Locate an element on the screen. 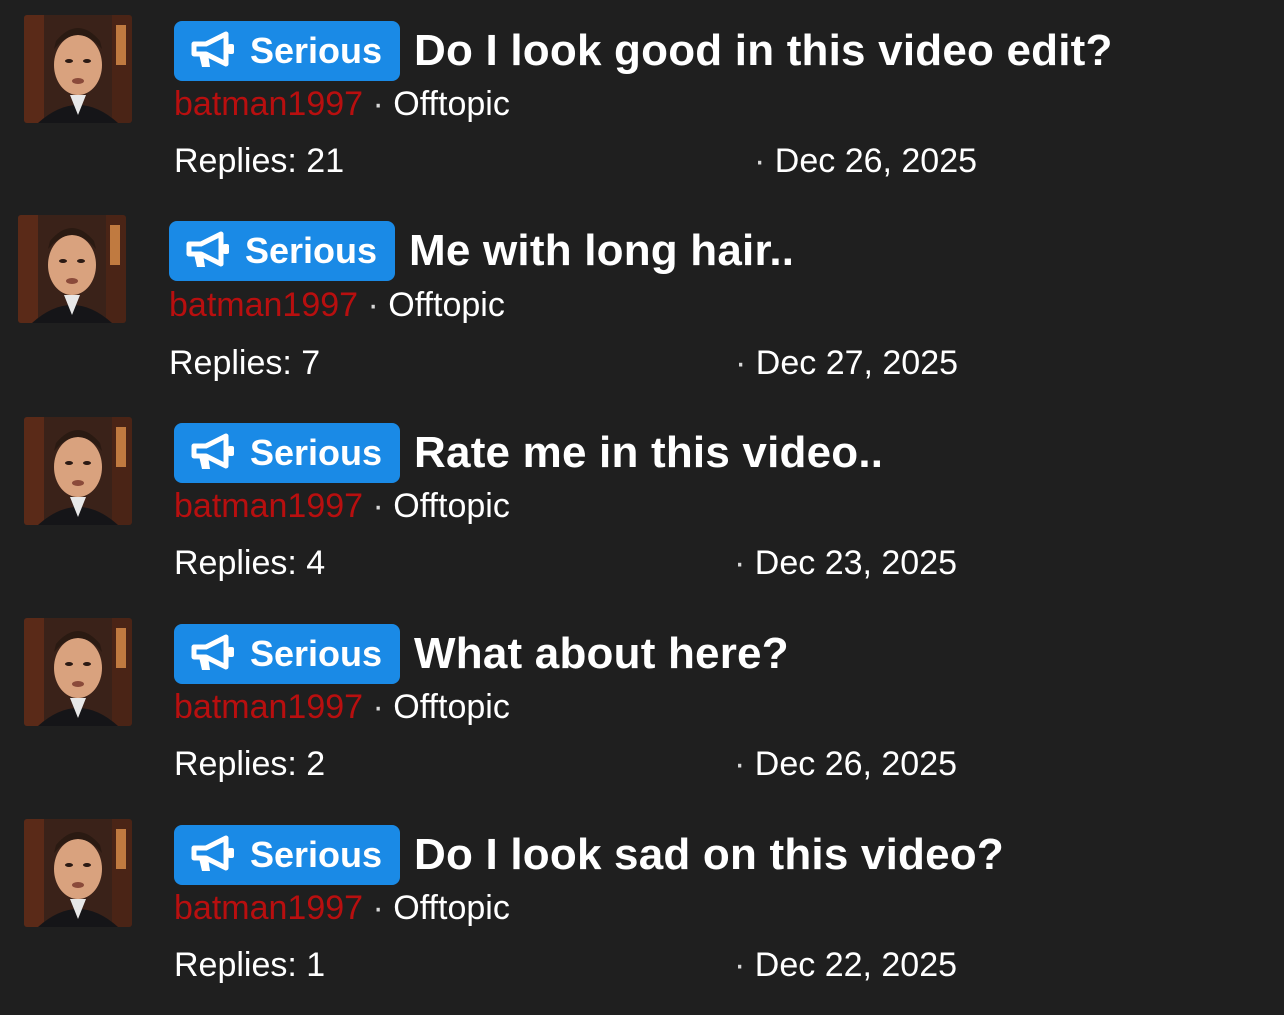 This screenshot has width=1284, height=1015. thread-date: · Dec 27, 2025 is located at coordinates (846, 363).